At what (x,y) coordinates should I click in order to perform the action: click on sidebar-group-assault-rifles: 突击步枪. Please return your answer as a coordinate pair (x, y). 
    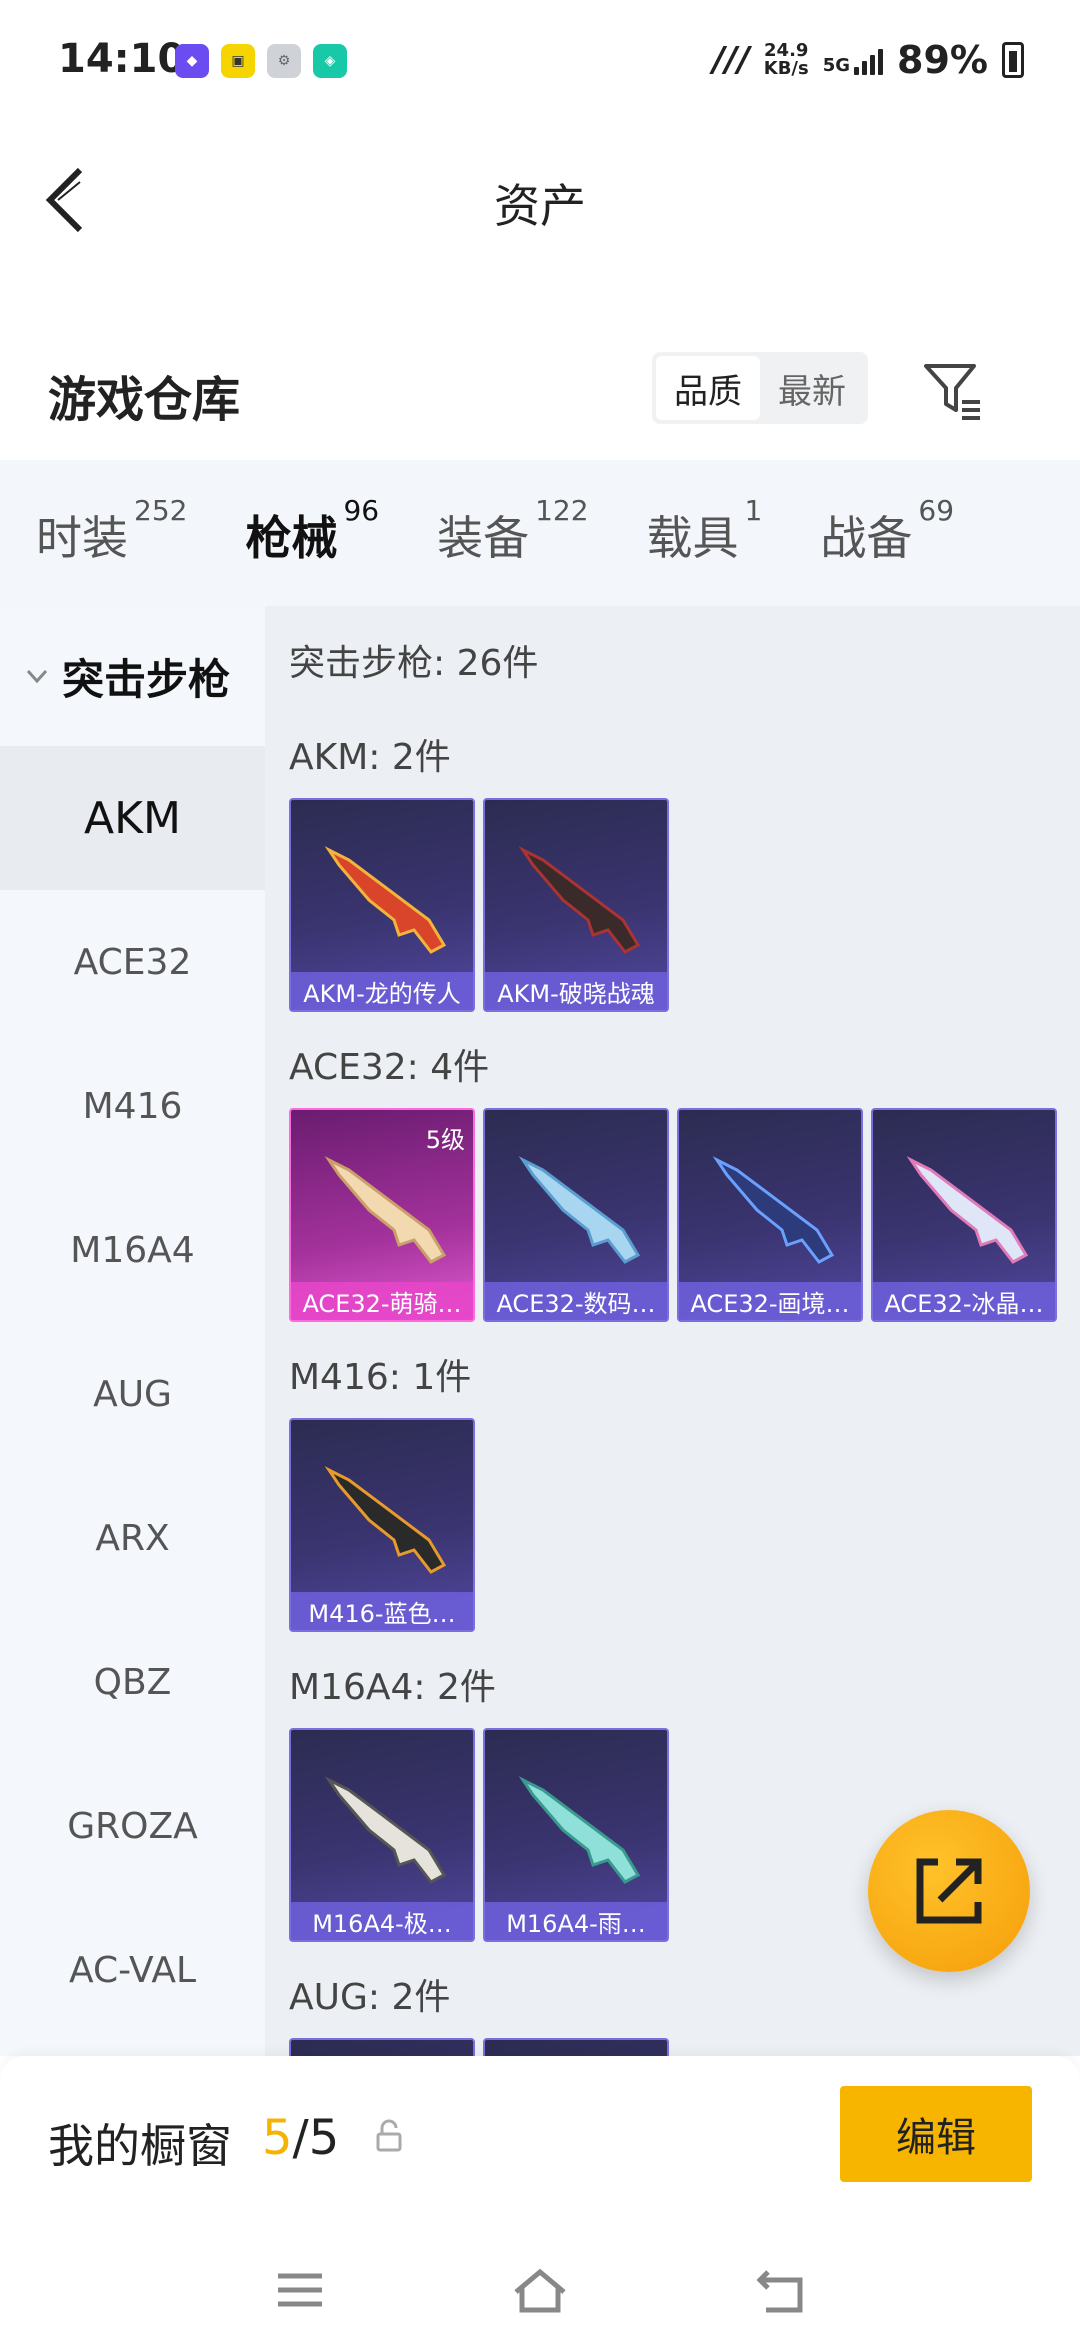
    Looking at the image, I should click on (132, 676).